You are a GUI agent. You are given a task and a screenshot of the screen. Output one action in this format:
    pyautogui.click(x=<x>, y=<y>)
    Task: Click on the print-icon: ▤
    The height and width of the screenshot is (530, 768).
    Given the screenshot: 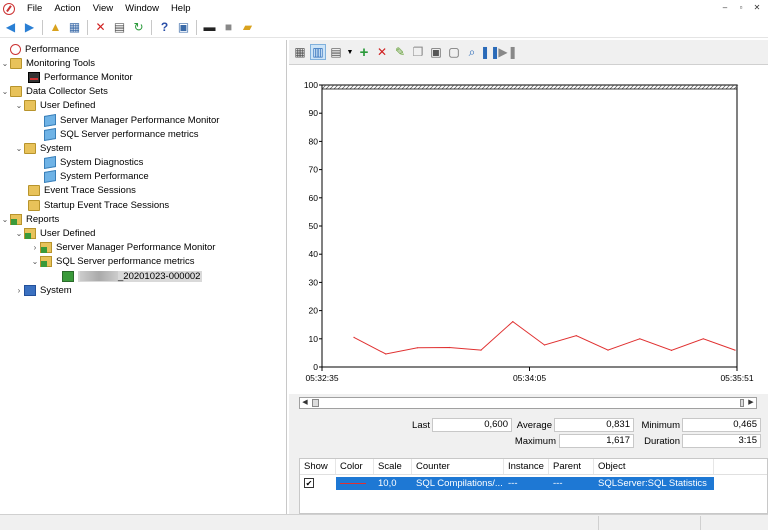 What is the action you would take?
    pyautogui.click(x=119, y=27)
    